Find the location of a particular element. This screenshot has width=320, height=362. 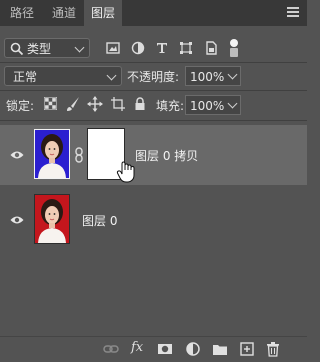

link-layers-icon is located at coordinates (111, 349).